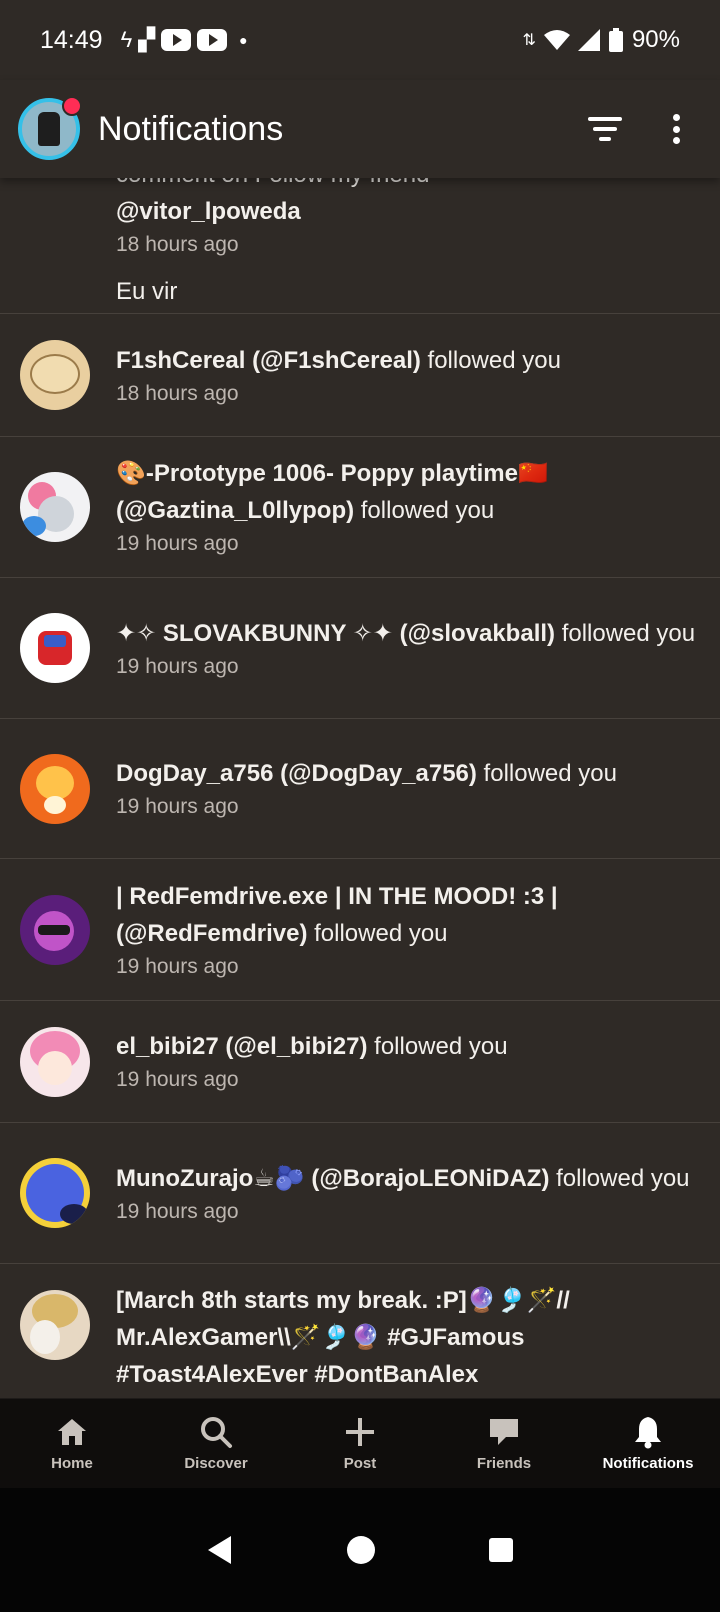 The height and width of the screenshot is (1612, 720). What do you see at coordinates (648, 1463) in the screenshot?
I see `nav-notifications-label: Notifications` at bounding box center [648, 1463].